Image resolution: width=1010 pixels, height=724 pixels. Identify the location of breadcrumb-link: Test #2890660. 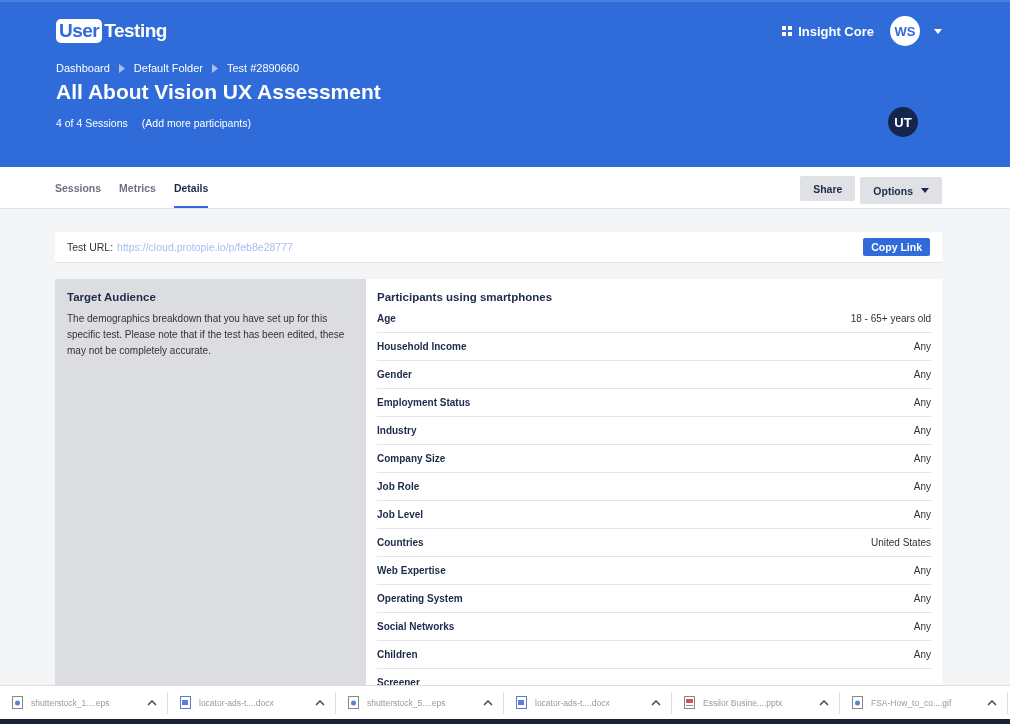
(263, 68).